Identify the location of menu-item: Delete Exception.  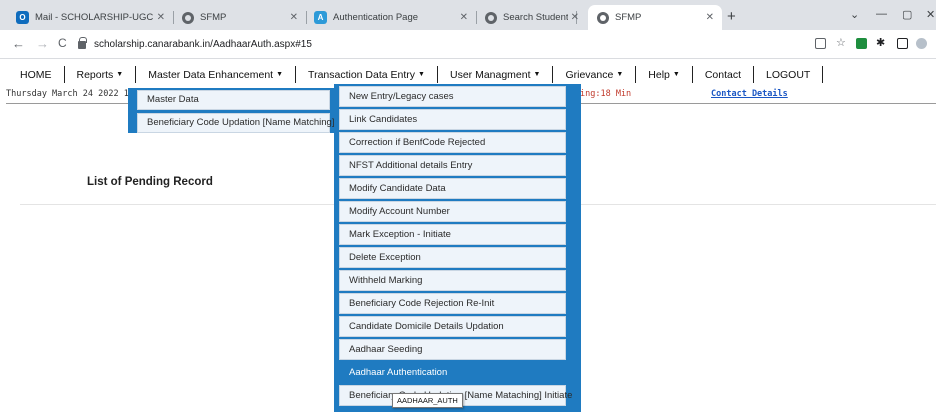
(452, 257).